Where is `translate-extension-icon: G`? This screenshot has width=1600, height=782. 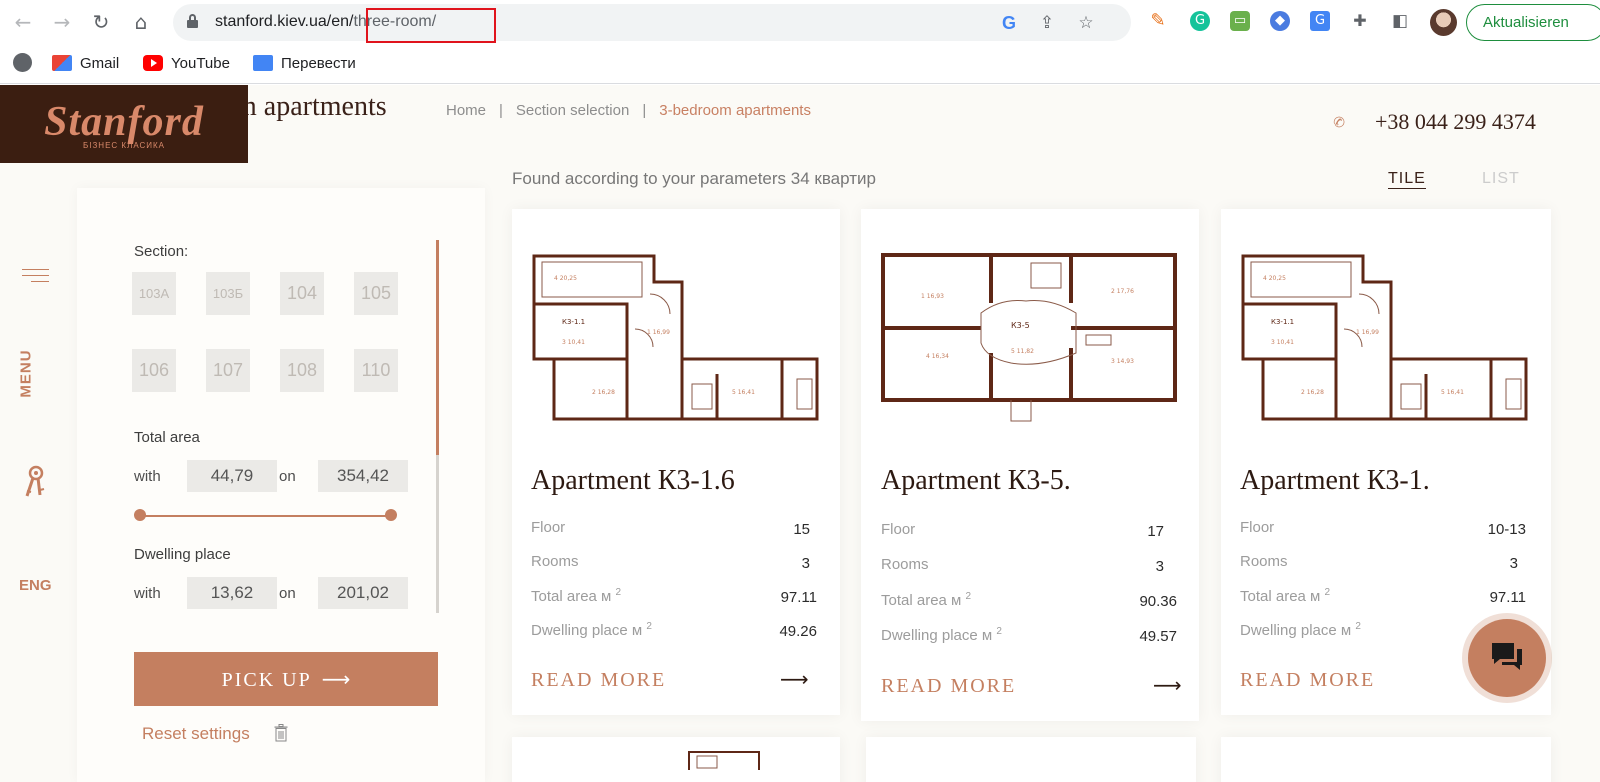
translate-extension-icon: G is located at coordinates (1320, 21).